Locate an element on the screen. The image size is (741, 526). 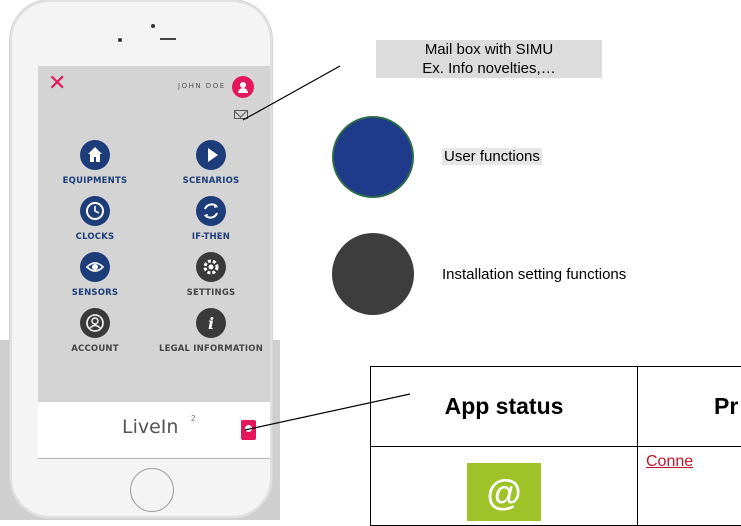
installation-functions-label: Installation setting functions is located at coordinates (534, 274).